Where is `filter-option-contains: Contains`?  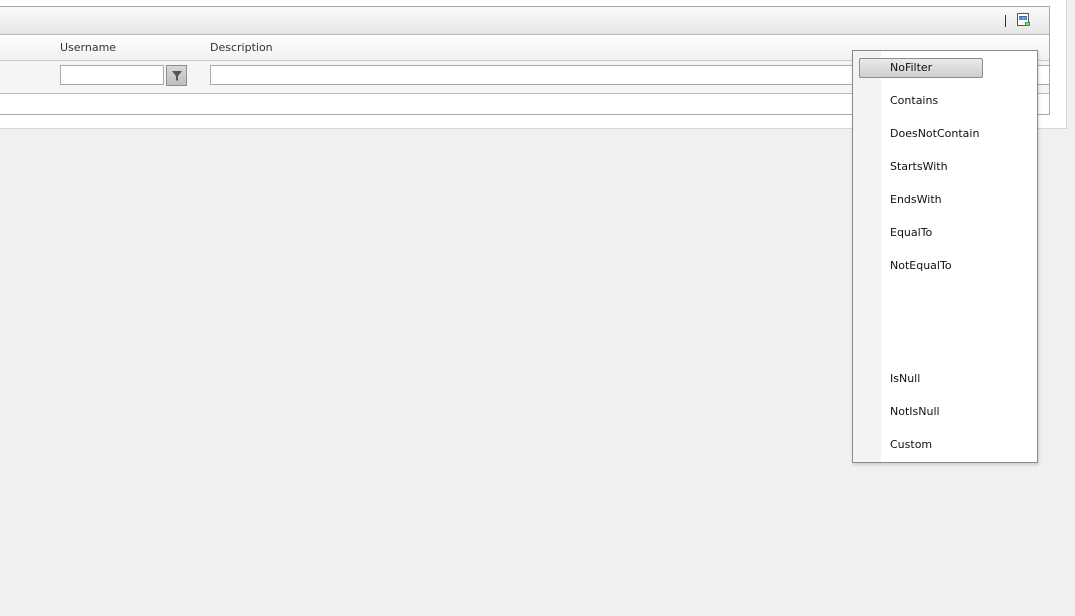 filter-option-contains: Contains is located at coordinates (921, 101).